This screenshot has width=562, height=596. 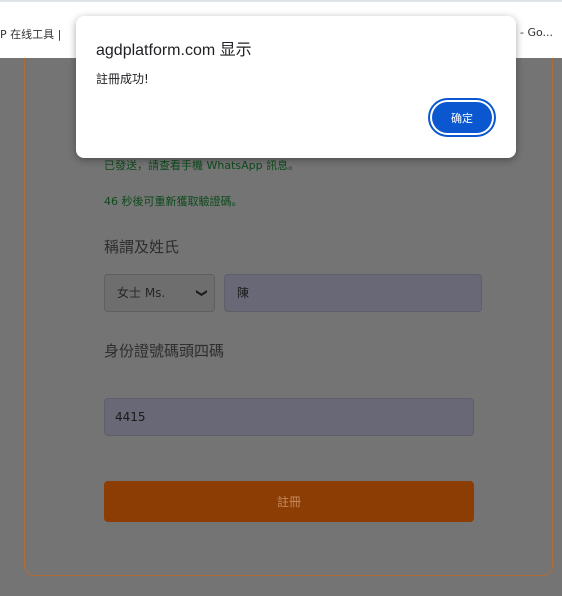 What do you see at coordinates (164, 351) in the screenshot?
I see `id-number-label: 身份證號碼頭四碼` at bounding box center [164, 351].